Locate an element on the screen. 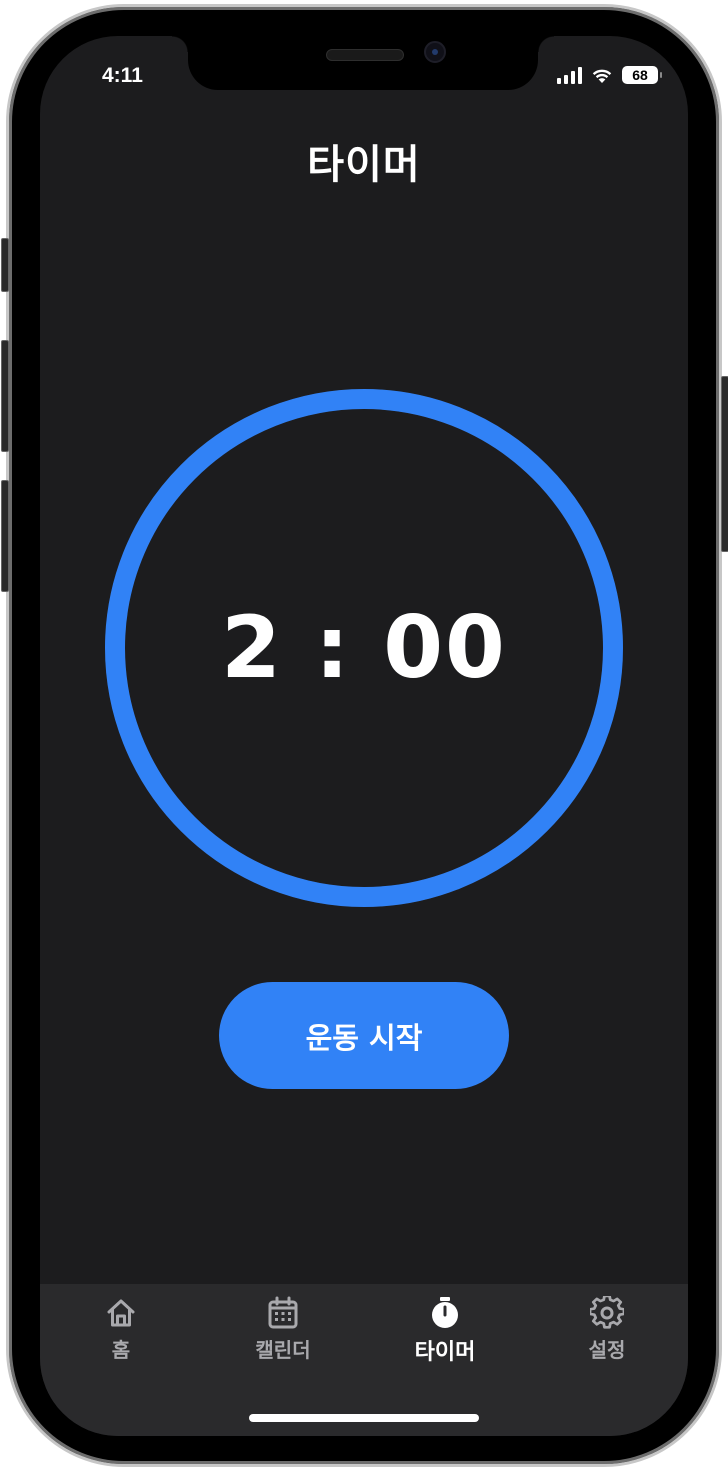 Image resolution: width=728 pixels, height=1471 pixels. home-indicator is located at coordinates (364, 1418).